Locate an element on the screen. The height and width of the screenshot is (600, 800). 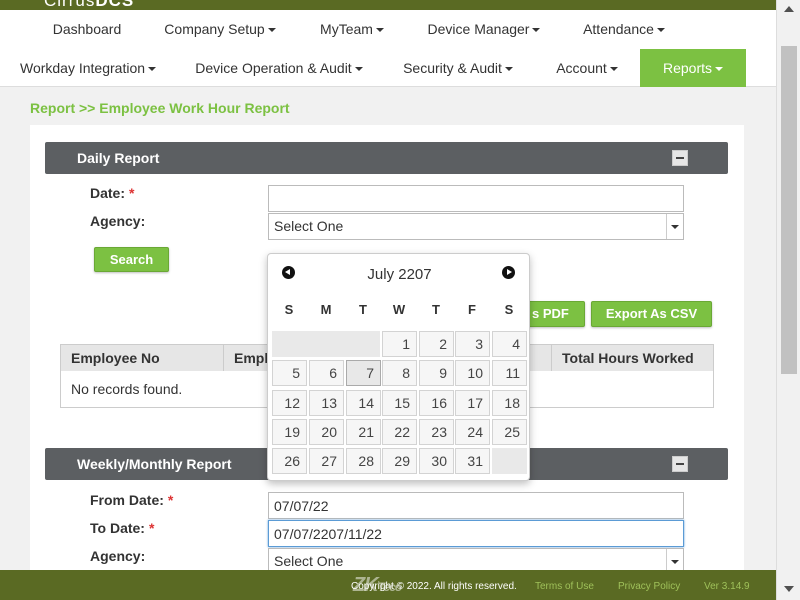
daily-agency-select: Select One is located at coordinates (476, 226).